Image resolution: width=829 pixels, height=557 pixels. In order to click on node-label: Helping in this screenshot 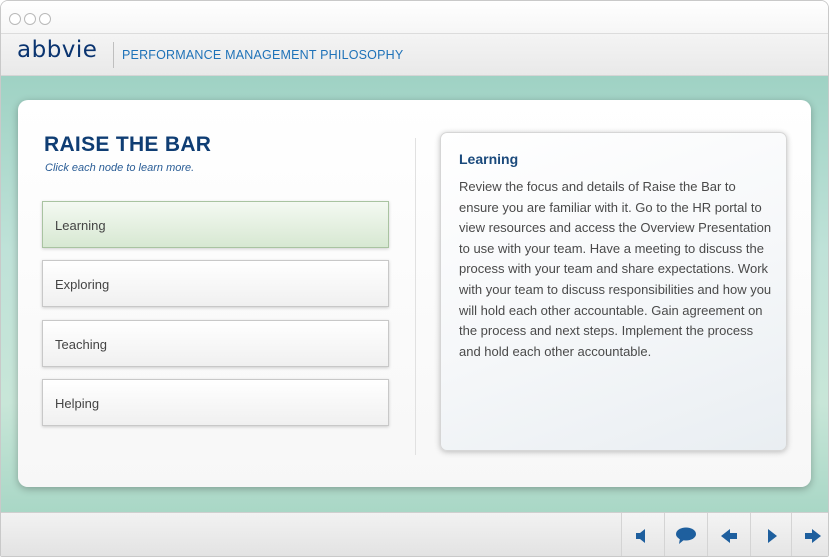, I will do `click(77, 403)`.